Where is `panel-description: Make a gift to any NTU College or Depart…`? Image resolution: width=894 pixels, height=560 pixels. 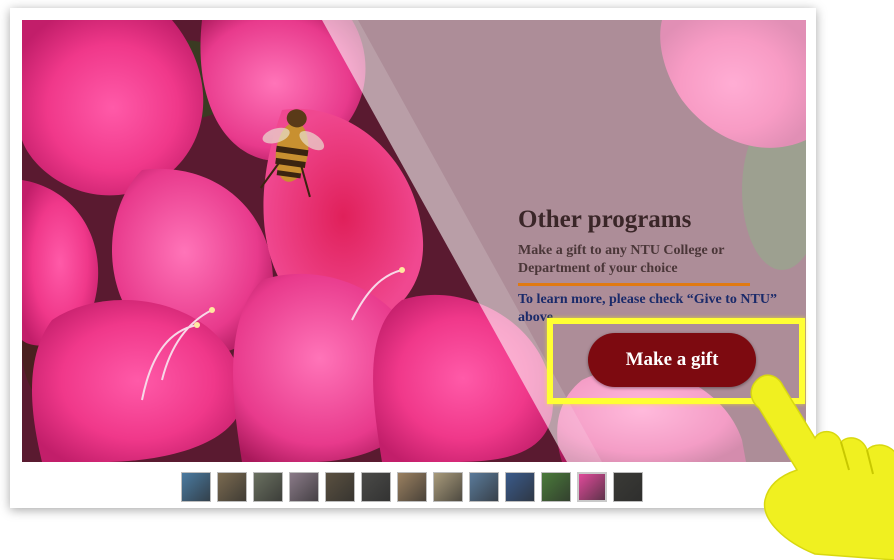
panel-description: Make a gift to any NTU College or Depart… is located at coordinates (621, 259).